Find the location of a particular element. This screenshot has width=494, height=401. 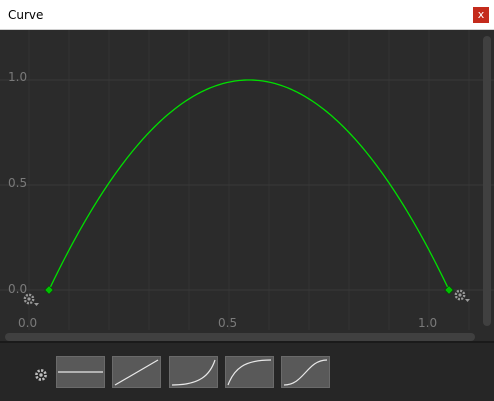

y-tick-label: 1.0 is located at coordinates (17, 77).